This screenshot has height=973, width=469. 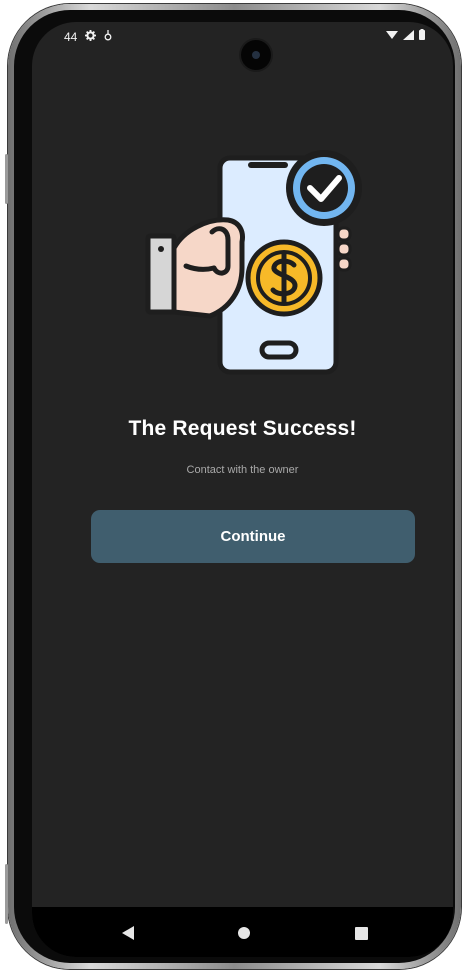 What do you see at coordinates (392, 36) in the screenshot?
I see `wifi-icon` at bounding box center [392, 36].